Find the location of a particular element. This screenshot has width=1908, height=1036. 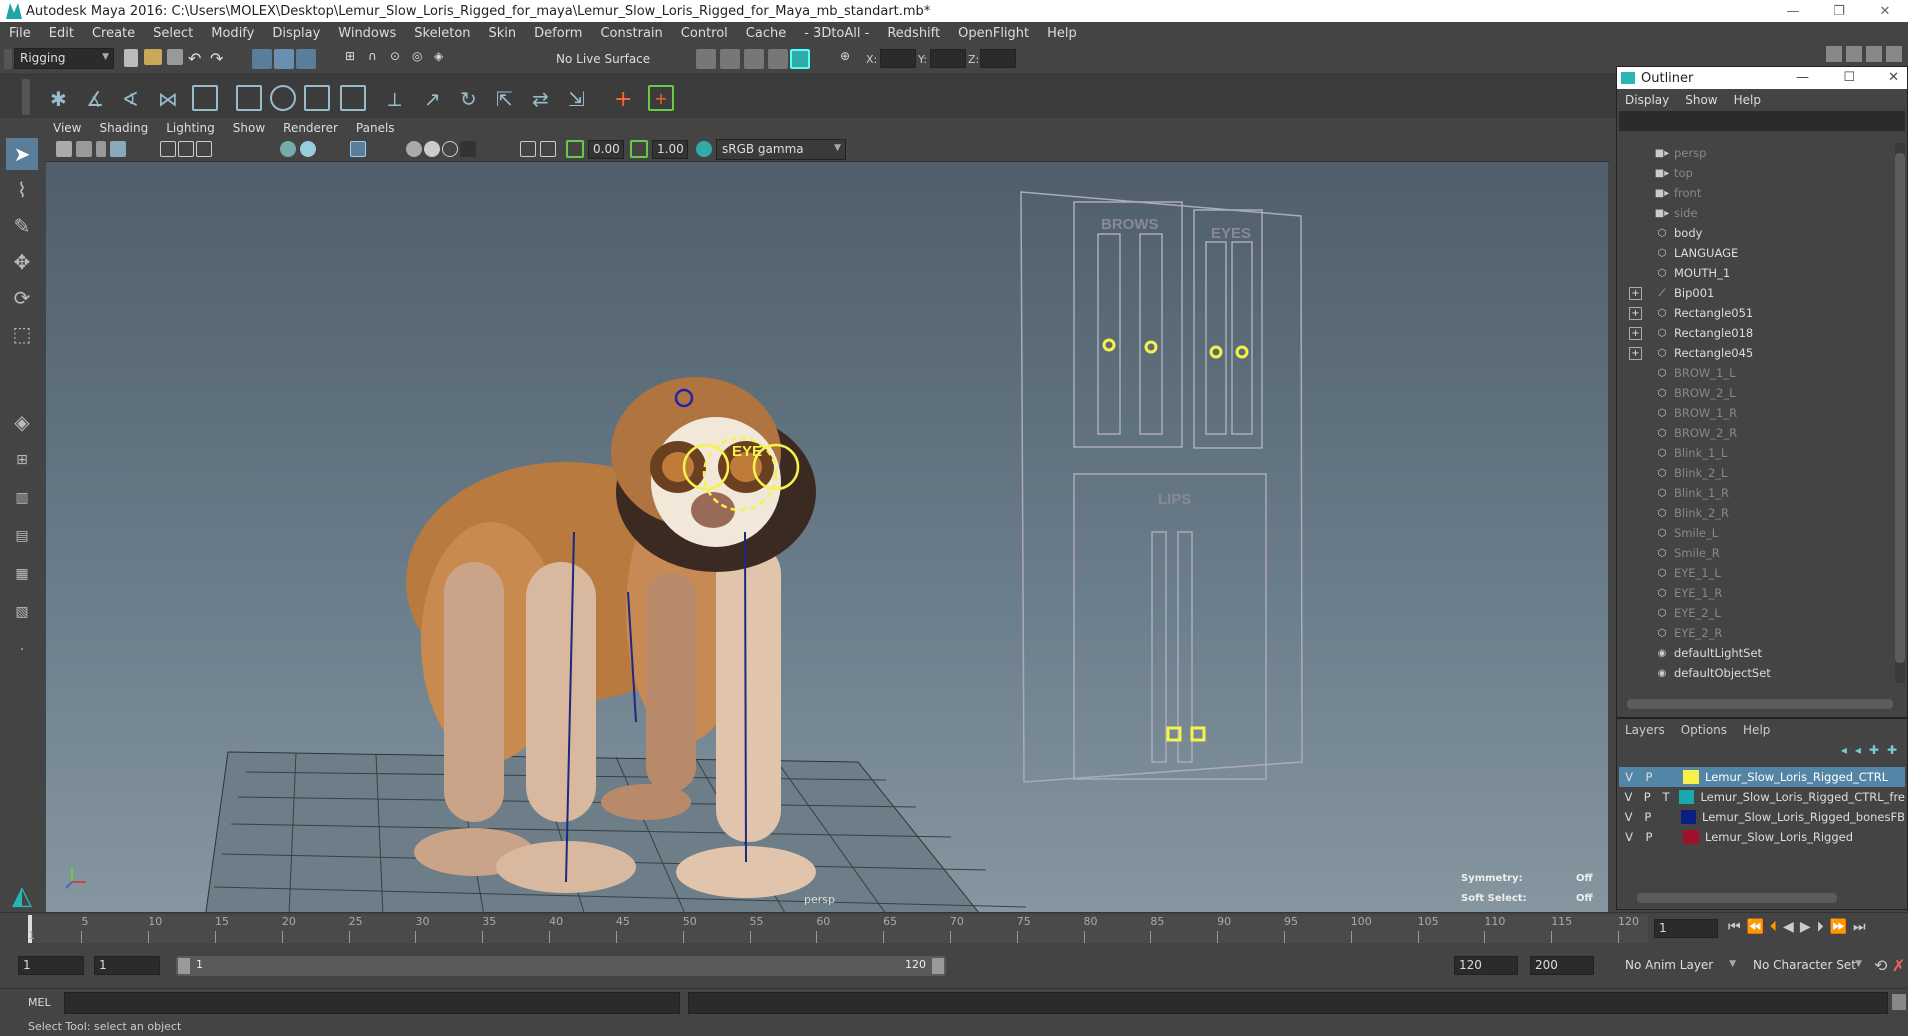

menu-openflight: OpenFlight is located at coordinates (993, 33).